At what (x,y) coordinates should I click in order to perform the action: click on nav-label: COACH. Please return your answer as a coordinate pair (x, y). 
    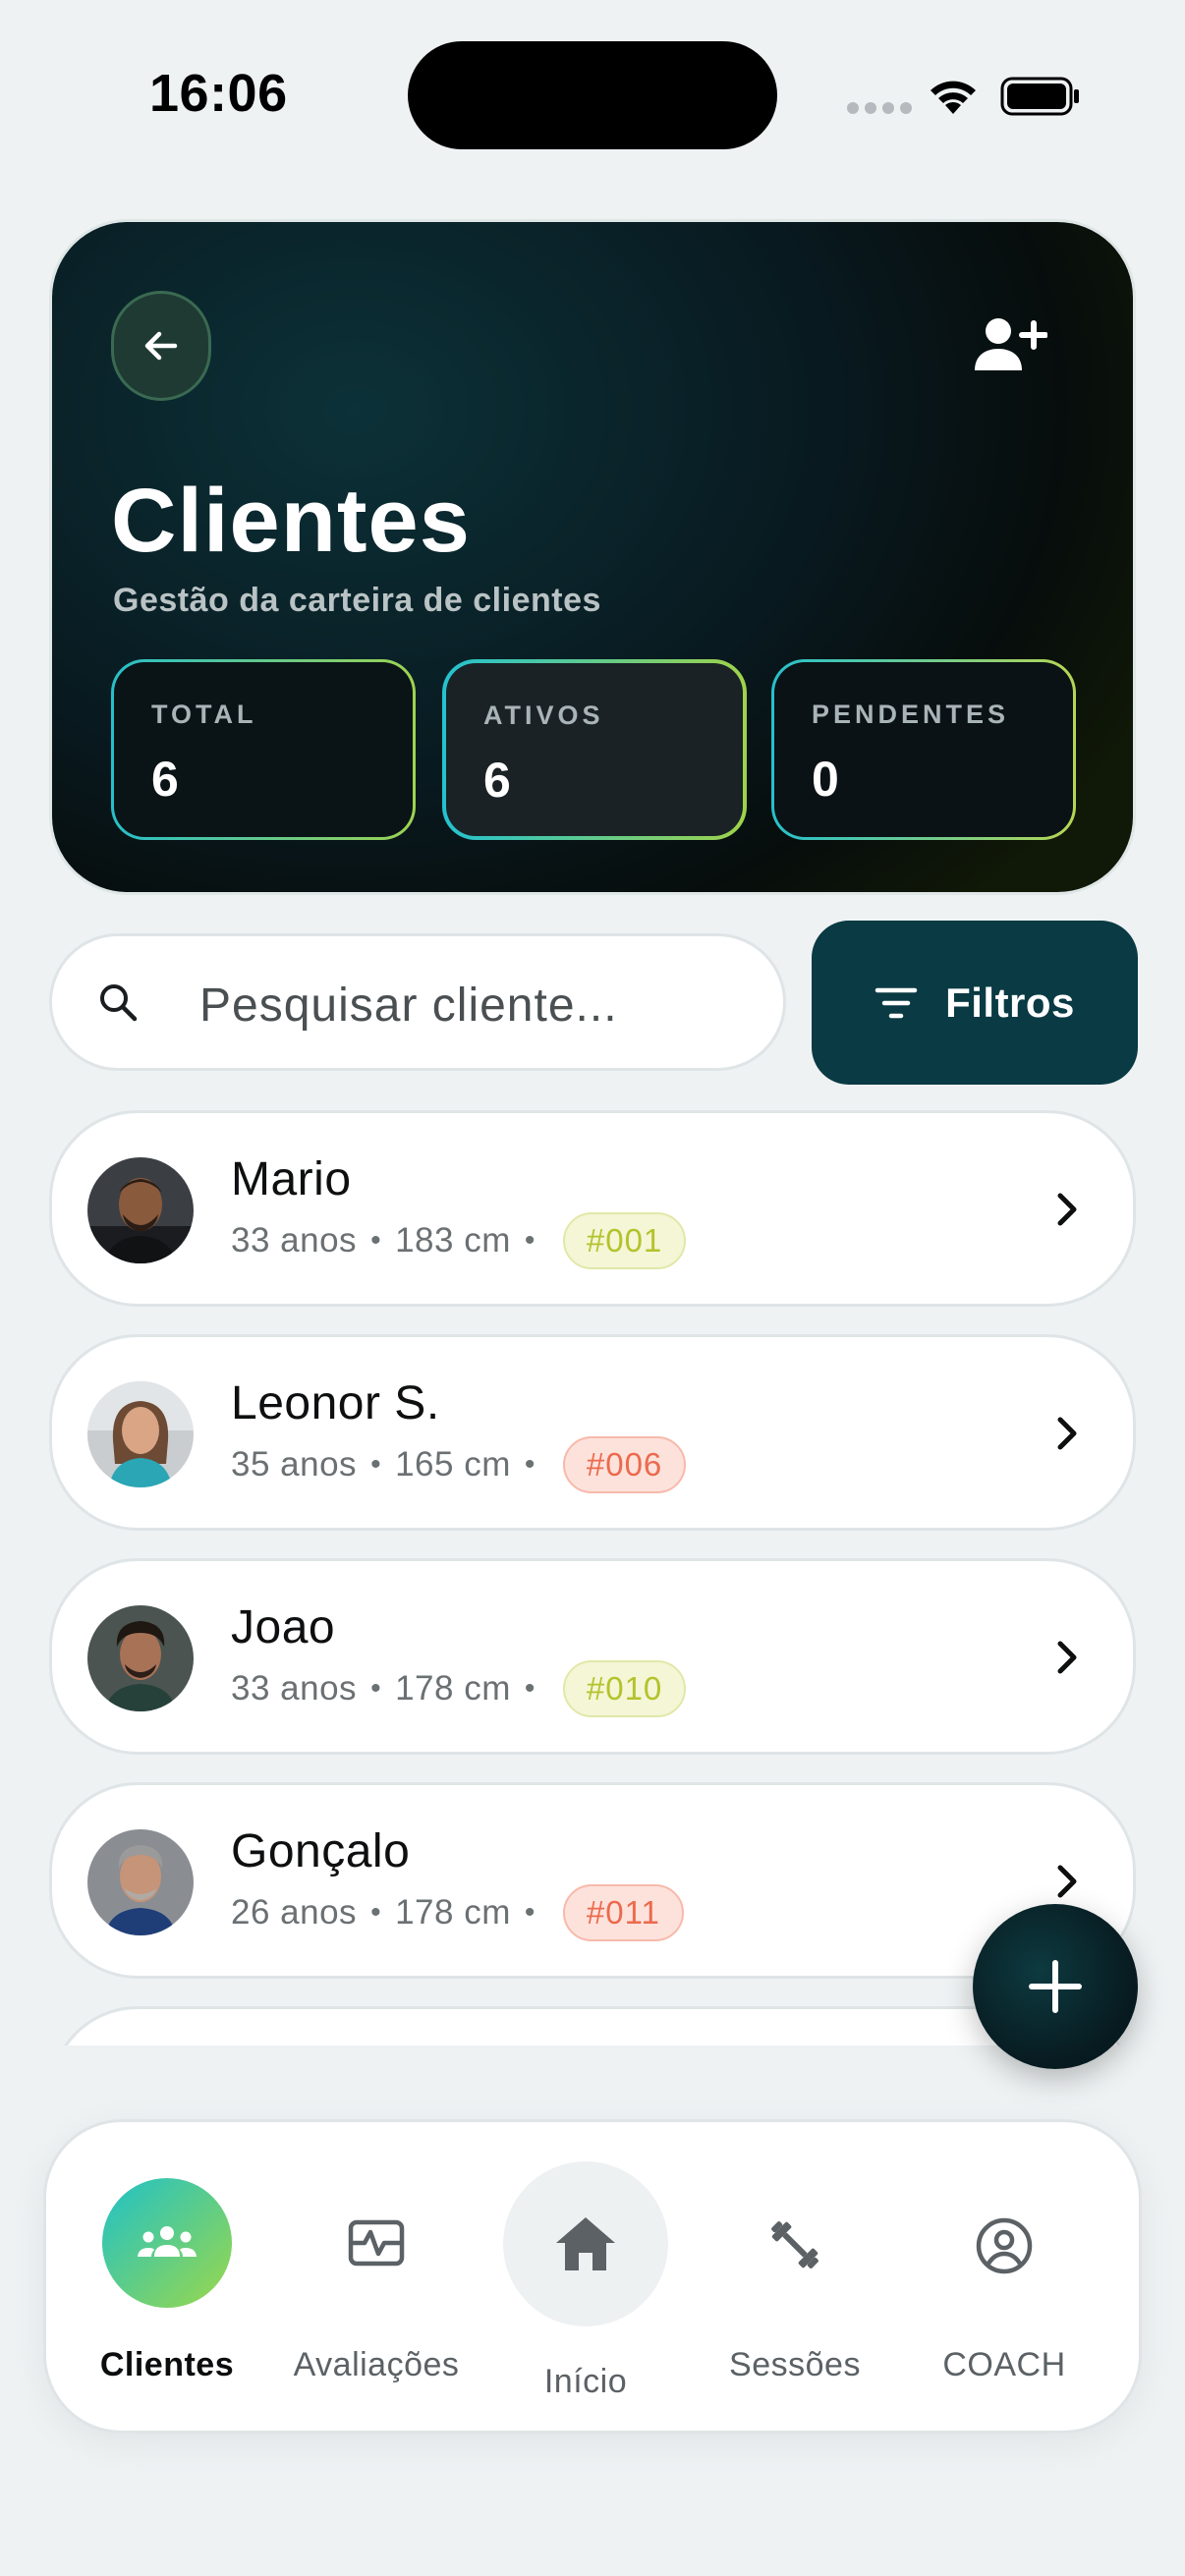
    Looking at the image, I should click on (1004, 2364).